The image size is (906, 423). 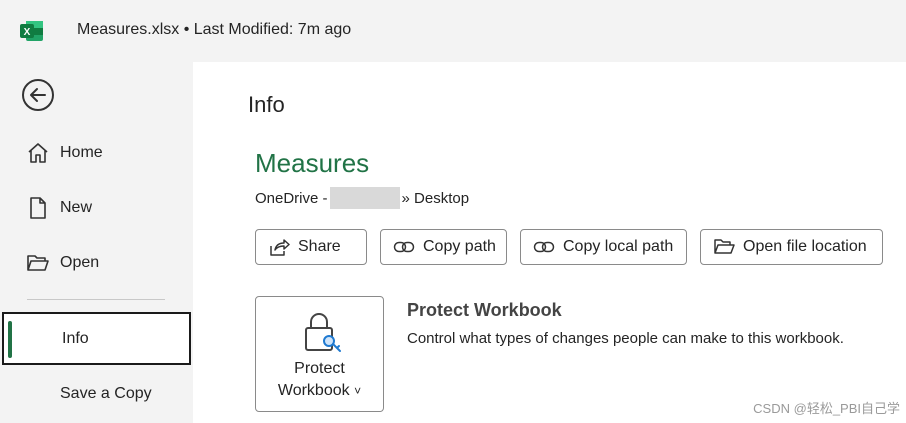 I want to click on sidebar-item-home: Home, so click(x=96, y=153).